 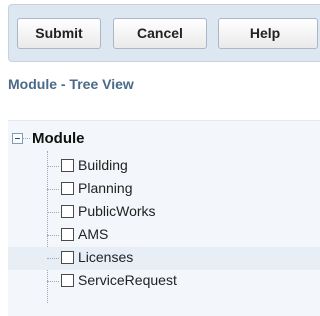 I want to click on tree-node-ams: AMS, so click(x=164, y=235).